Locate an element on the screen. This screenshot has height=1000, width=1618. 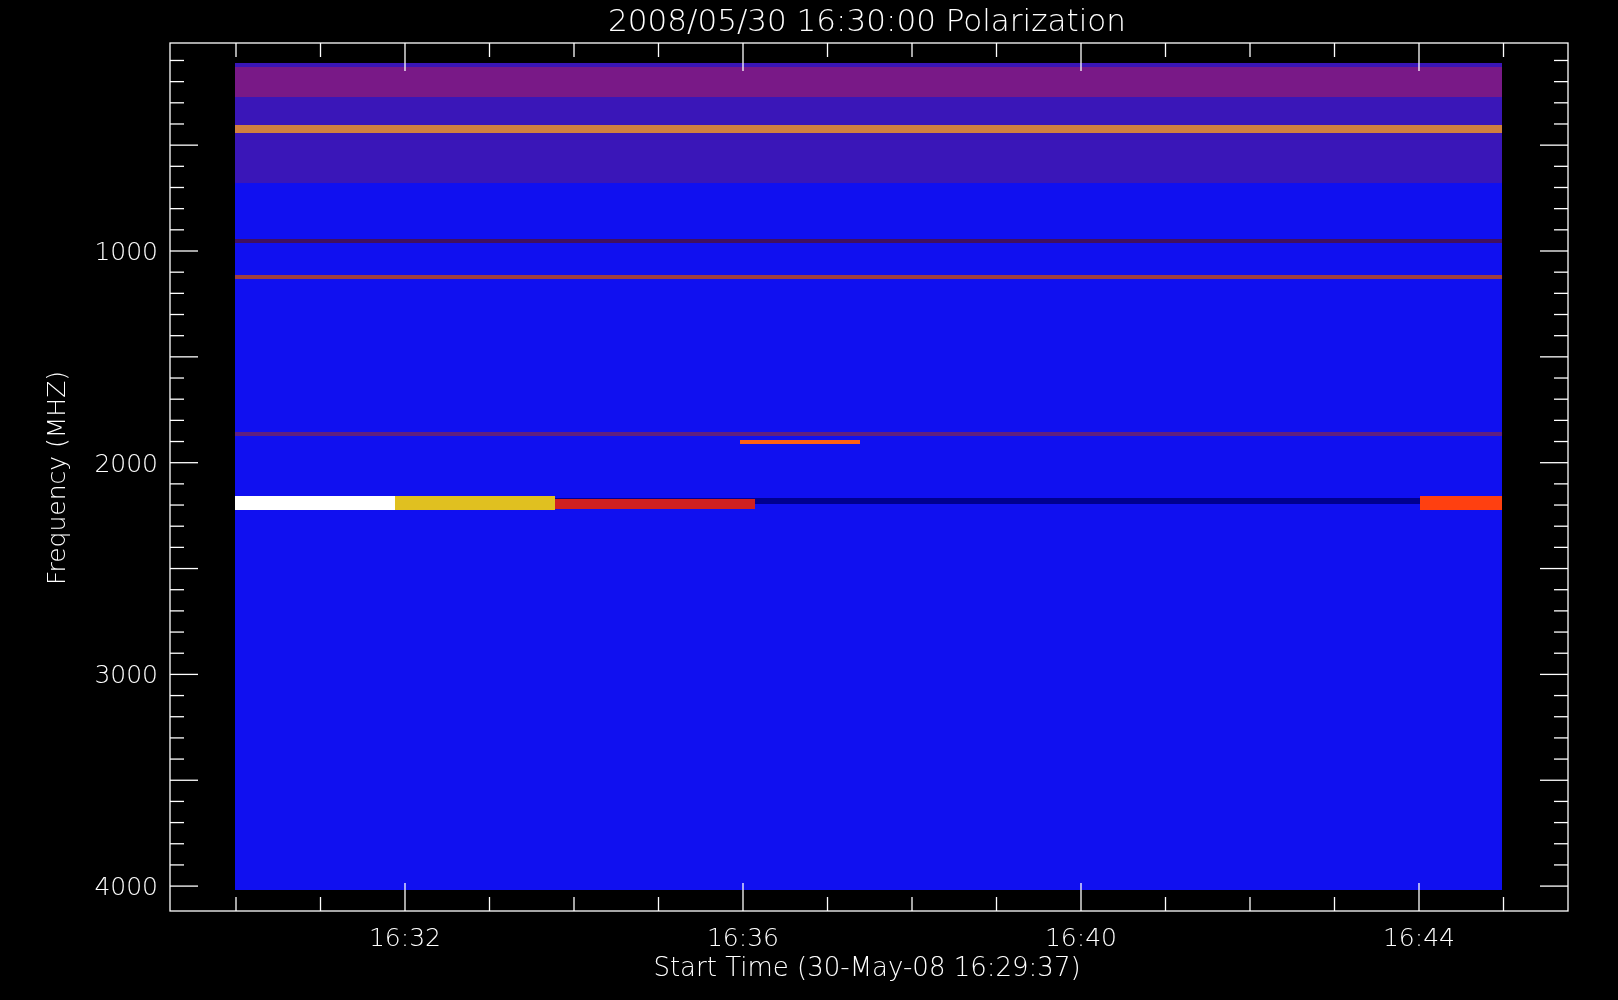
x-tick-label: 16:40 is located at coordinates (1081, 937).